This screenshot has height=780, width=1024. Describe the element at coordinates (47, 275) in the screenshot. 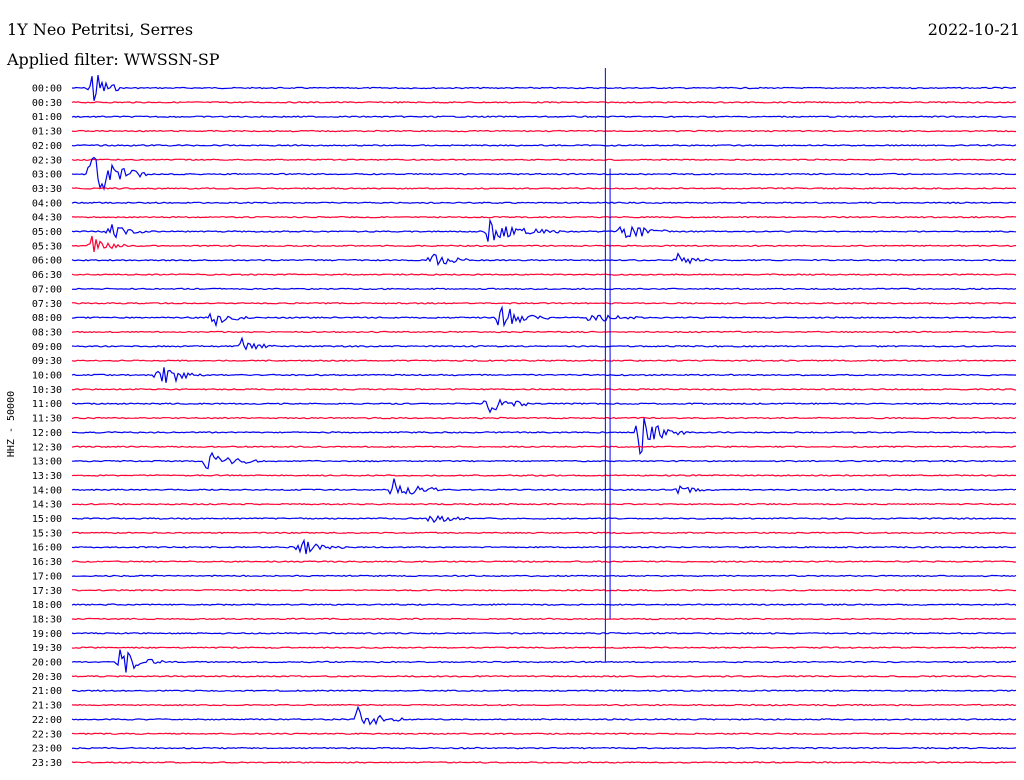

I see `row-label: 06:30` at that location.